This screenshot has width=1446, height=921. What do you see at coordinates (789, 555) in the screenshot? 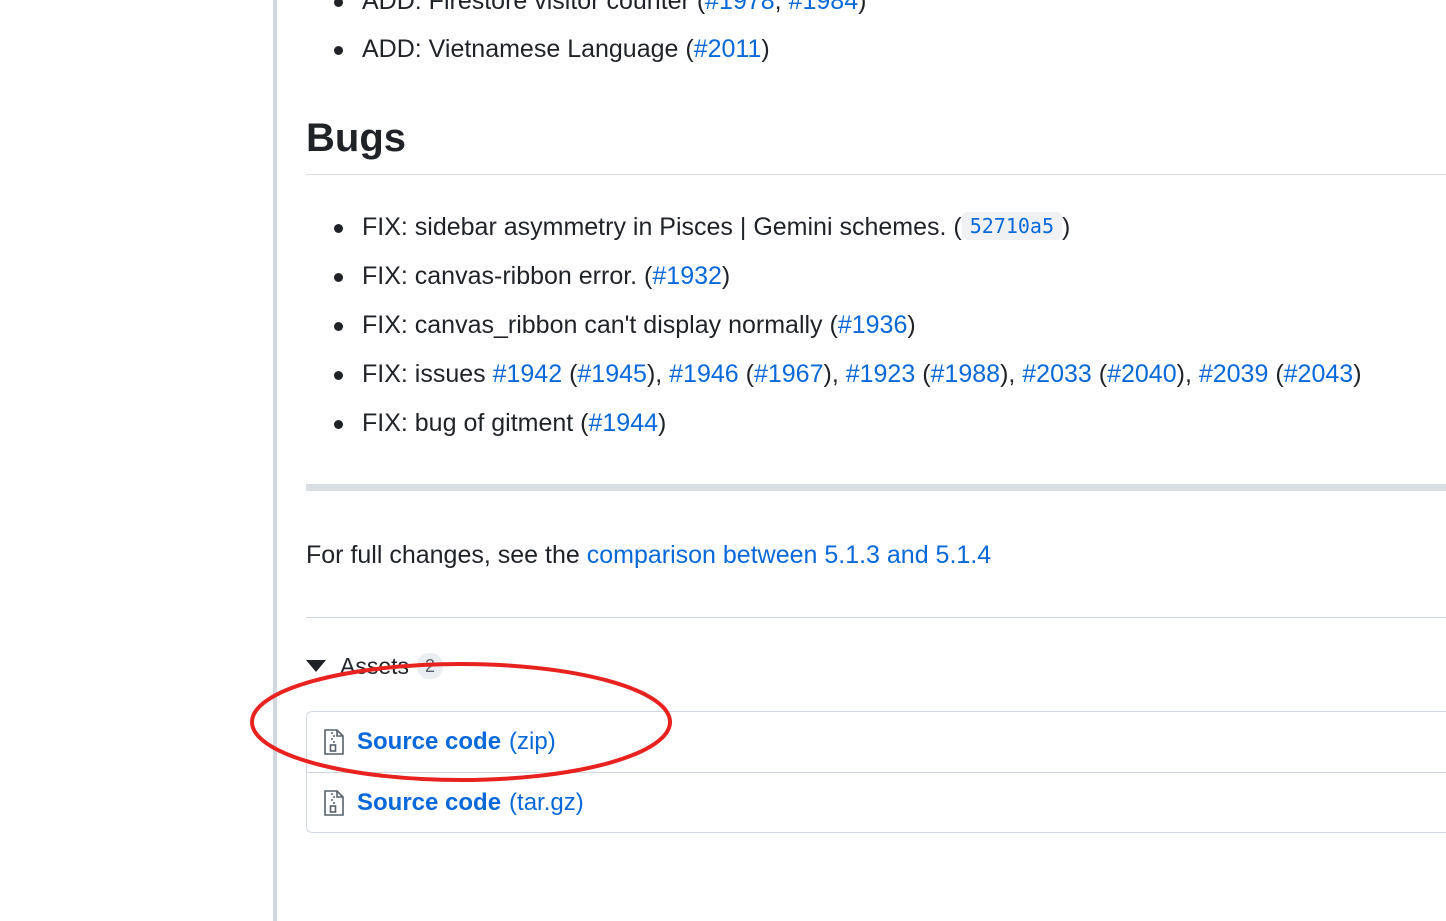
I see `comparison-link: comparison between 5.1.3 and 5.1.4` at bounding box center [789, 555].